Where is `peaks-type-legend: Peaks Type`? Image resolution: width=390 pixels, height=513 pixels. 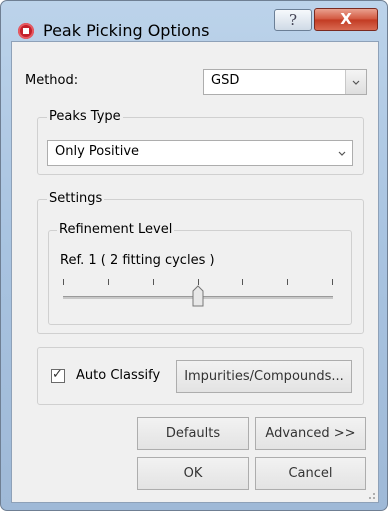
peaks-type-legend: Peaks Type is located at coordinates (85, 116).